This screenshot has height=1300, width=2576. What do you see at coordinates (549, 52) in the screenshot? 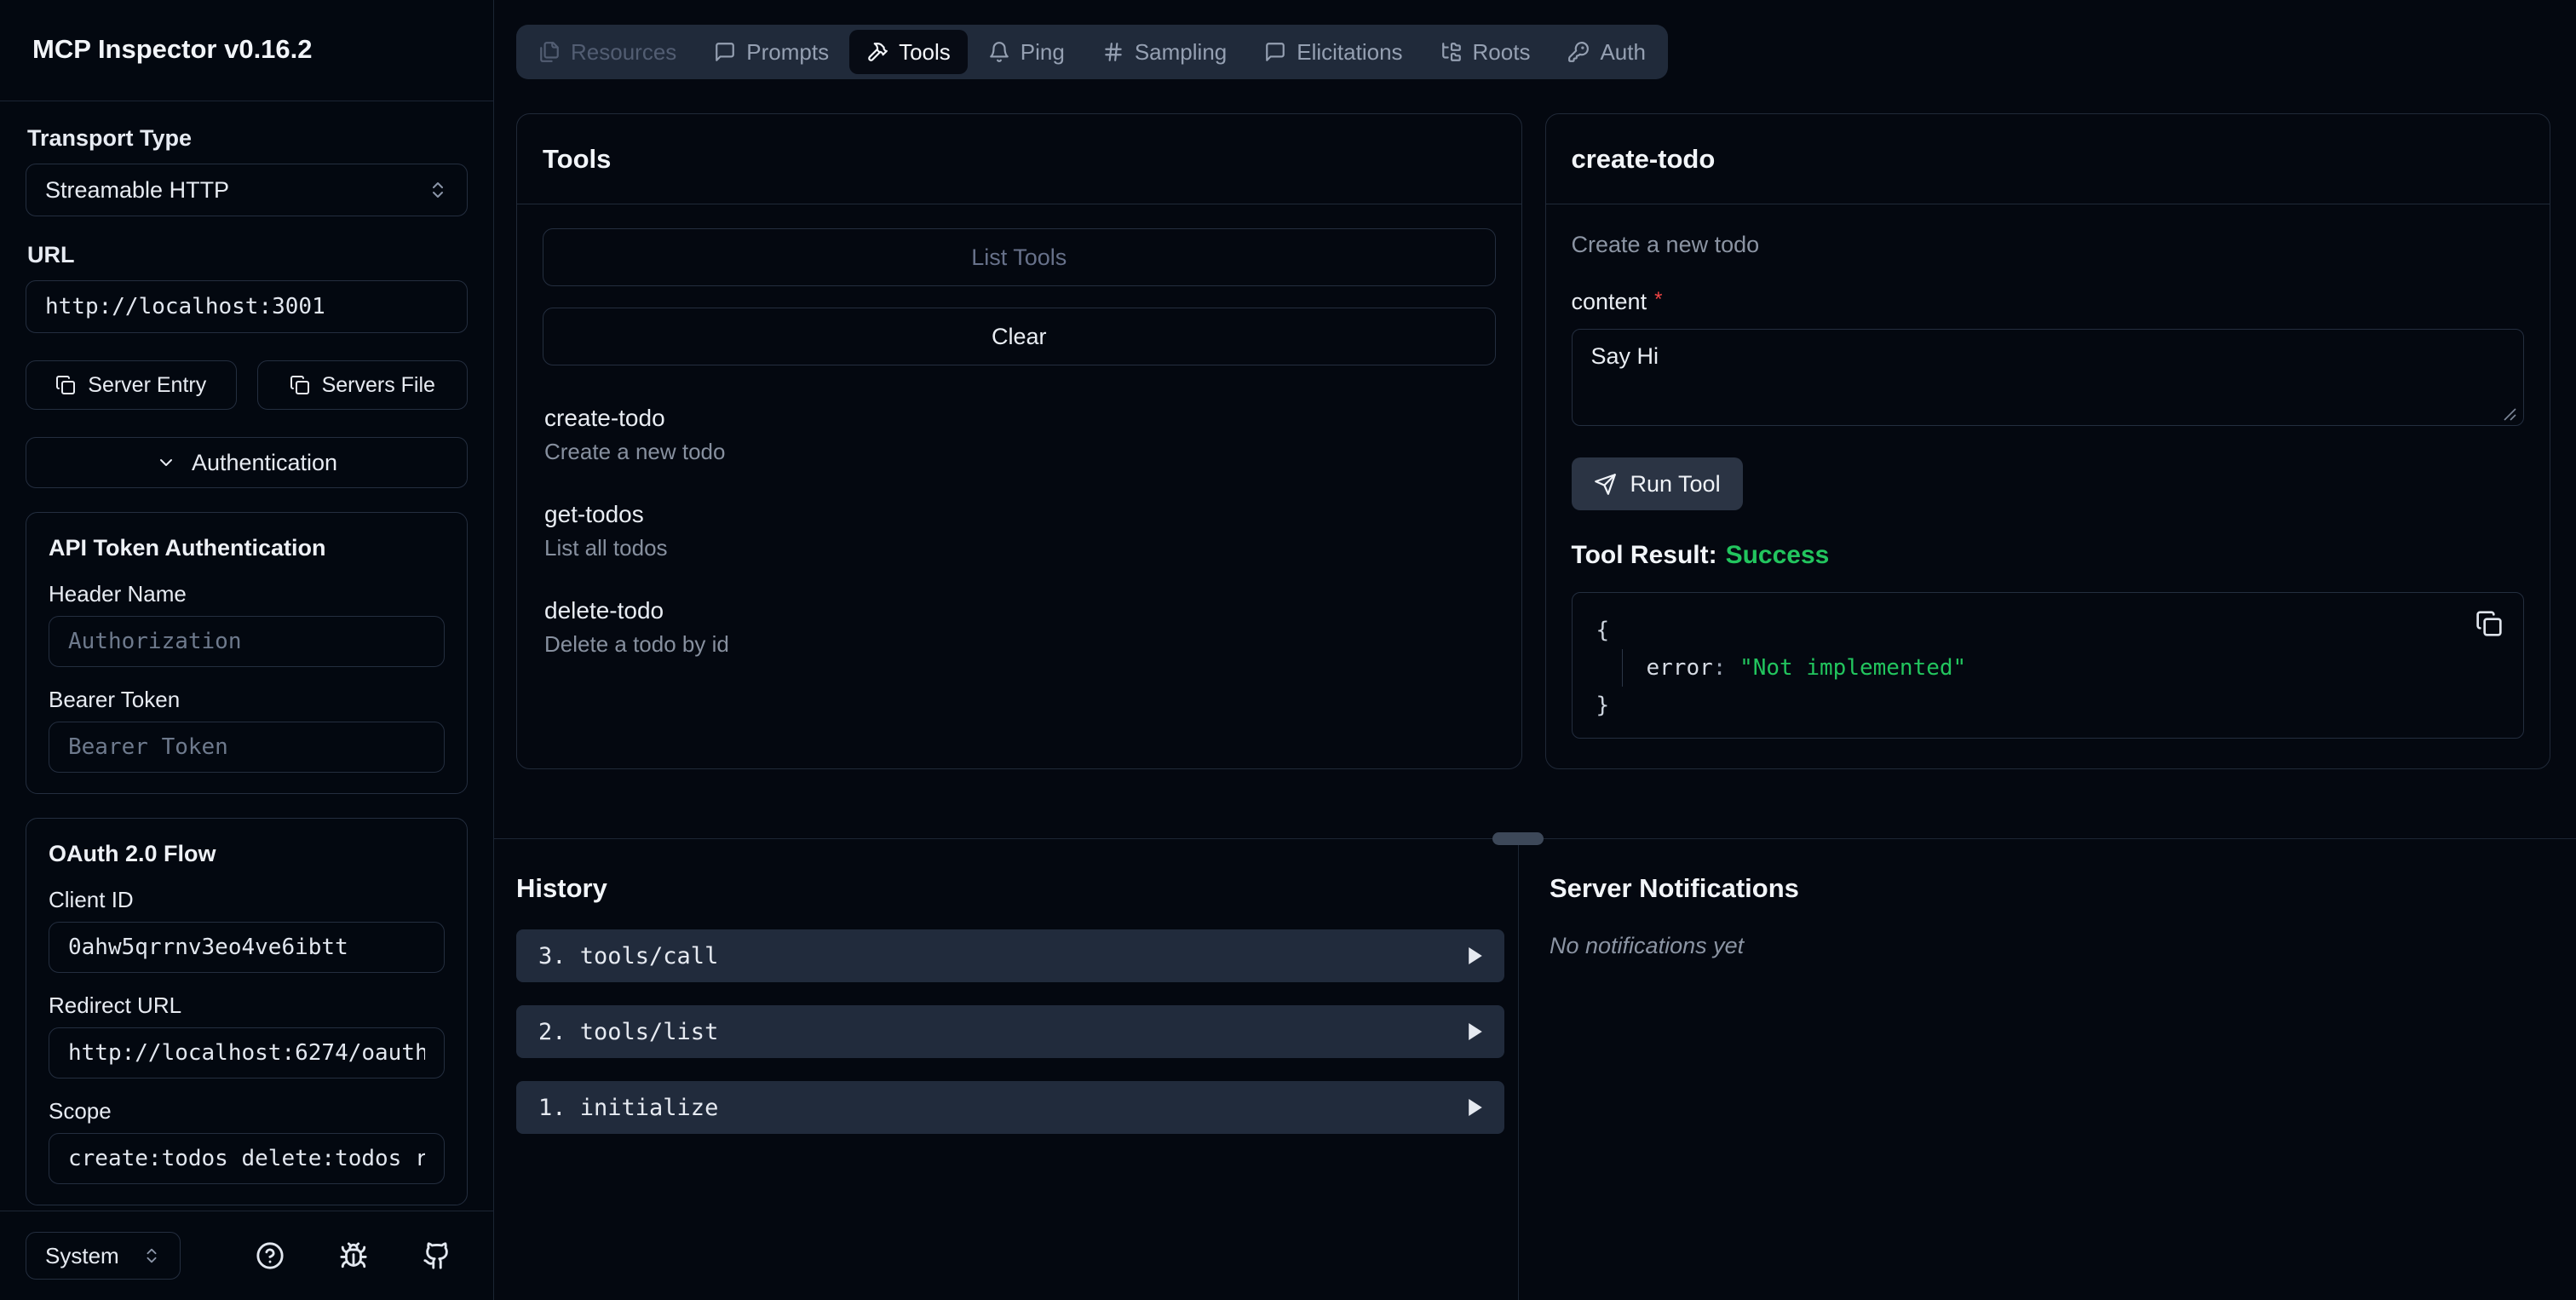
I see `files-icon` at bounding box center [549, 52].